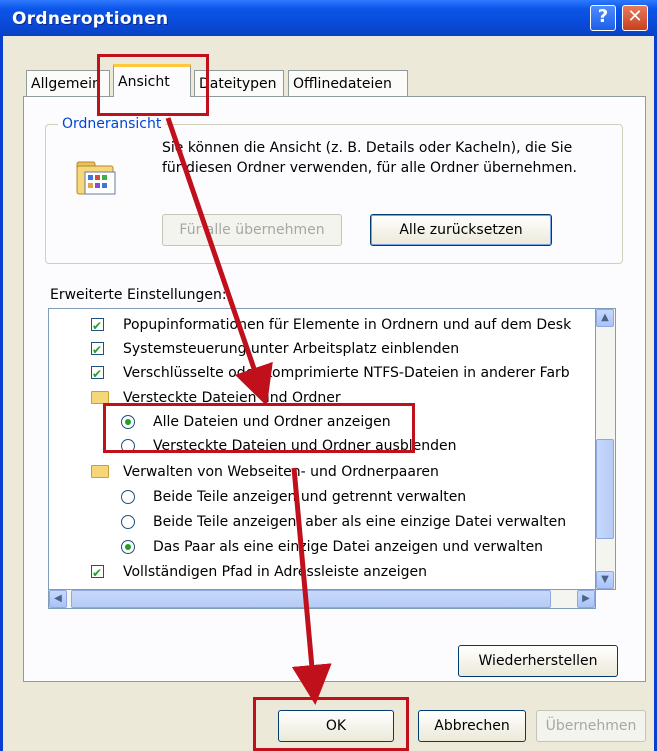  What do you see at coordinates (252, 230) in the screenshot?
I see `apply-to-all-folders-button: Für alle übernehmen` at bounding box center [252, 230].